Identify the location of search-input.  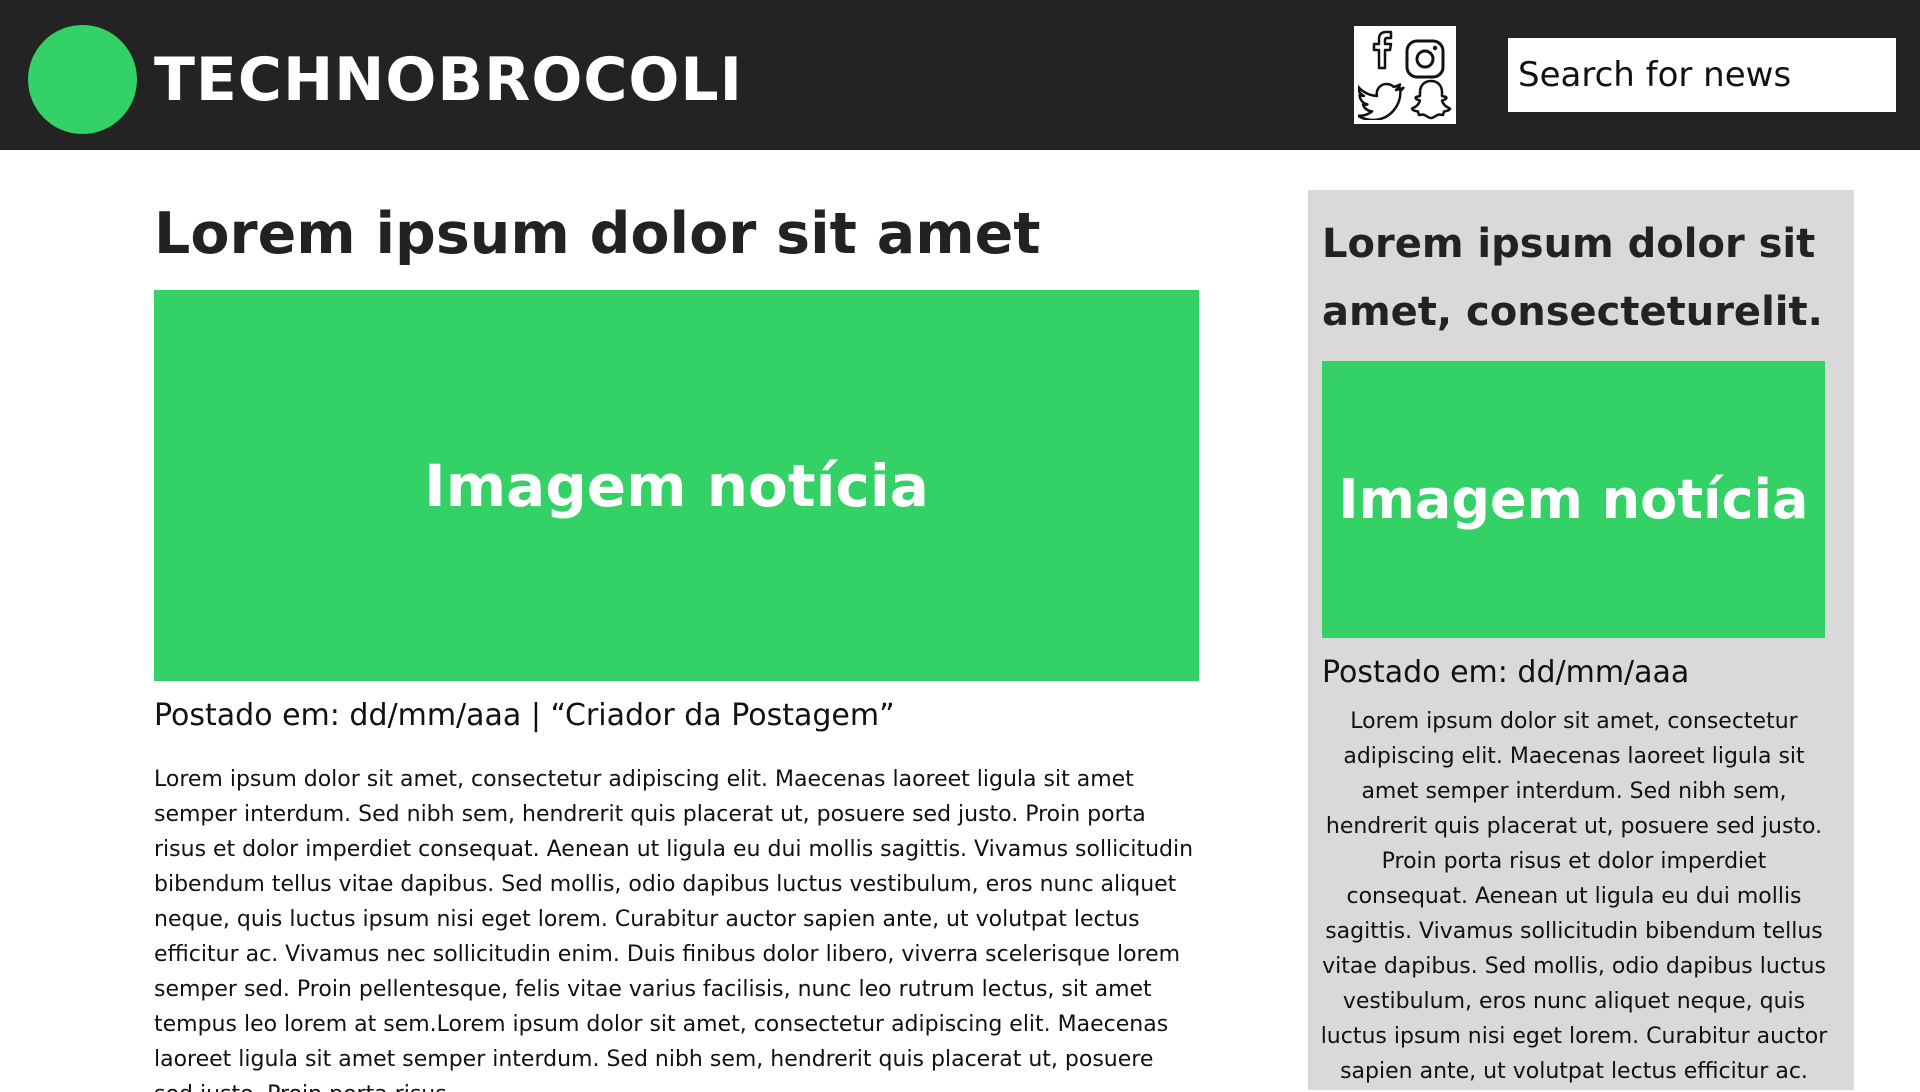
(1702, 75).